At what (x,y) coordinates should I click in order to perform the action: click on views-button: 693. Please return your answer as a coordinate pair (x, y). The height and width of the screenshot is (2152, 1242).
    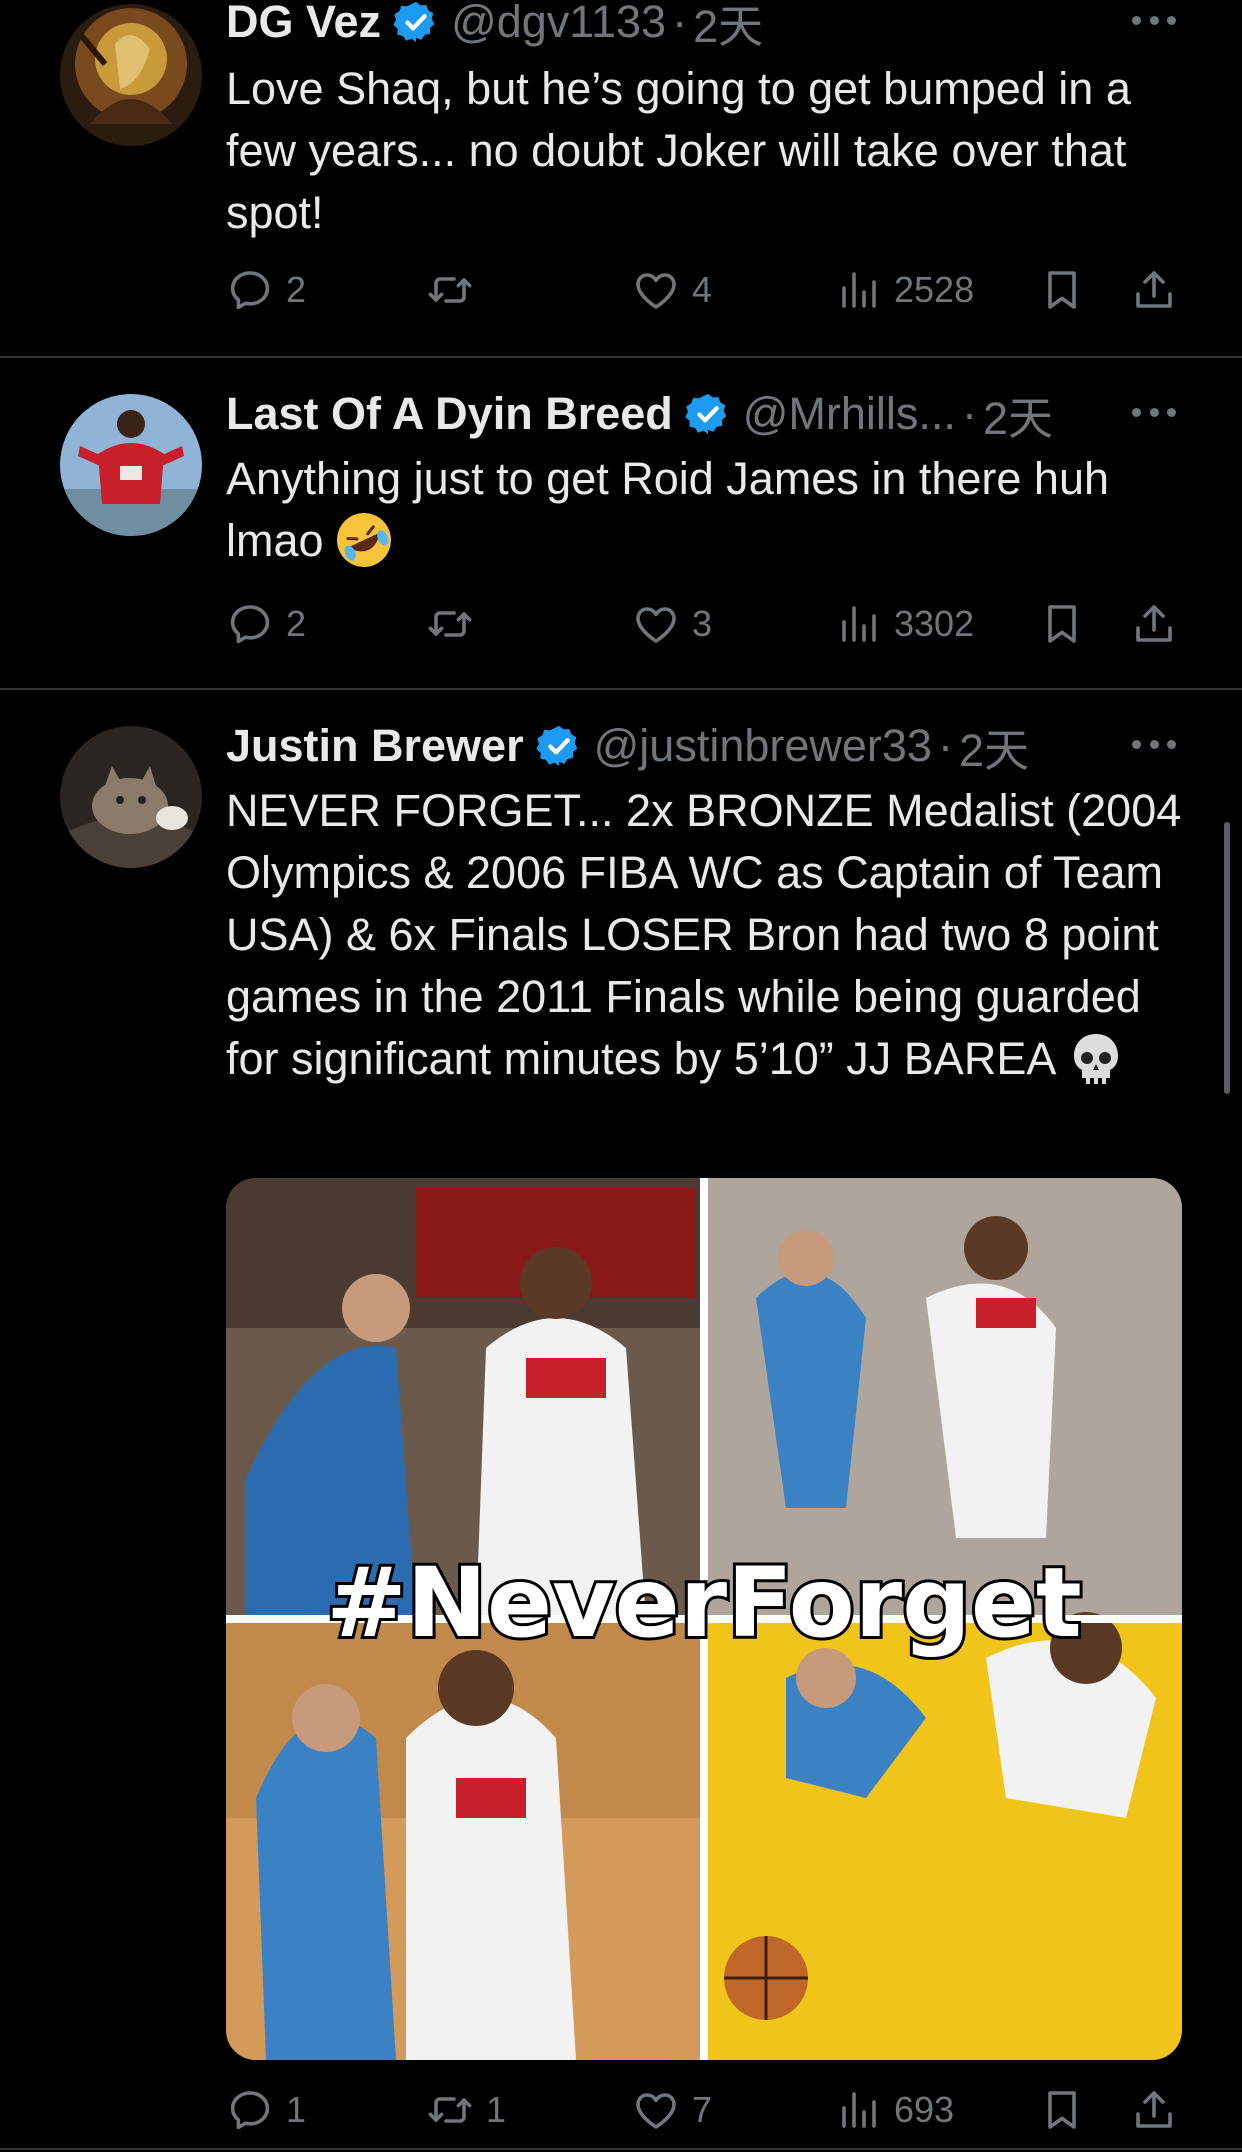
    Looking at the image, I should click on (894, 2110).